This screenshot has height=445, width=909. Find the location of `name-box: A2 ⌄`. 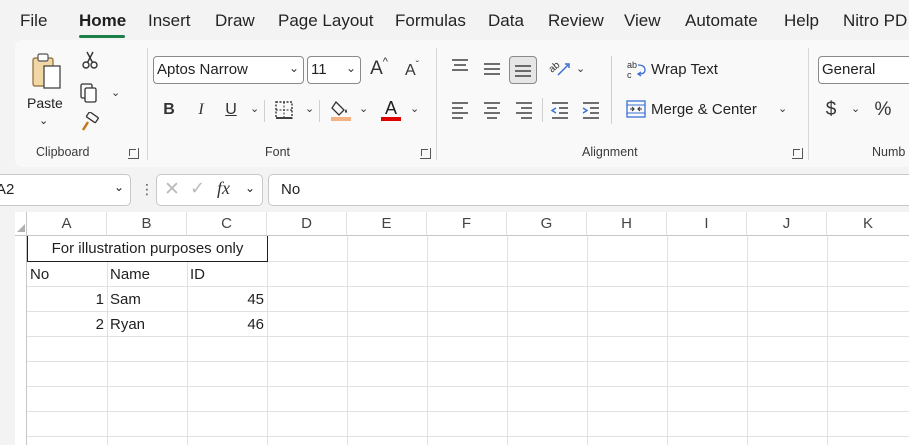

name-box: A2 ⌄ is located at coordinates (65, 190).